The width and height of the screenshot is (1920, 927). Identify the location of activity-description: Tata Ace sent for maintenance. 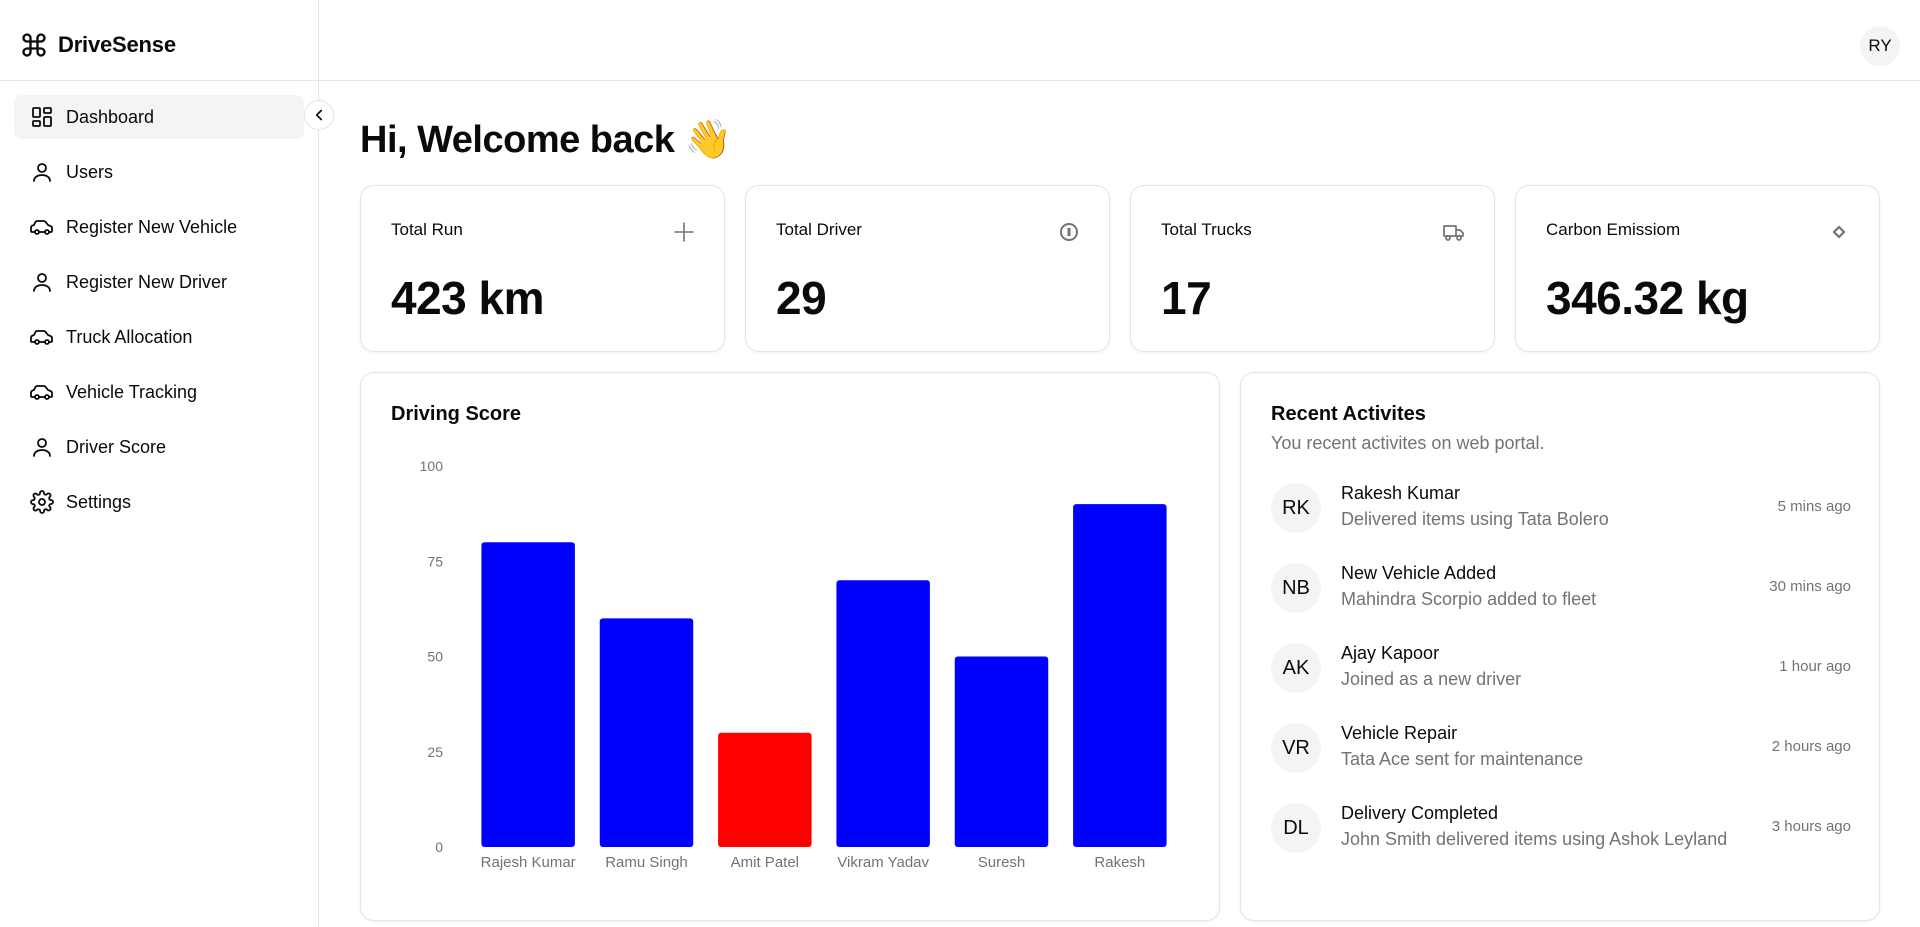
(1462, 759).